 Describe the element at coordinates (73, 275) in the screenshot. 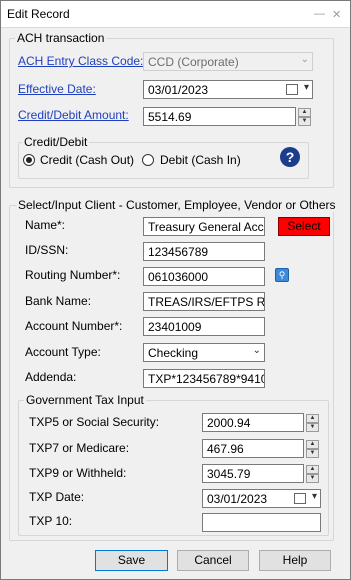

I see `routing-label: Routing Number*:` at that location.